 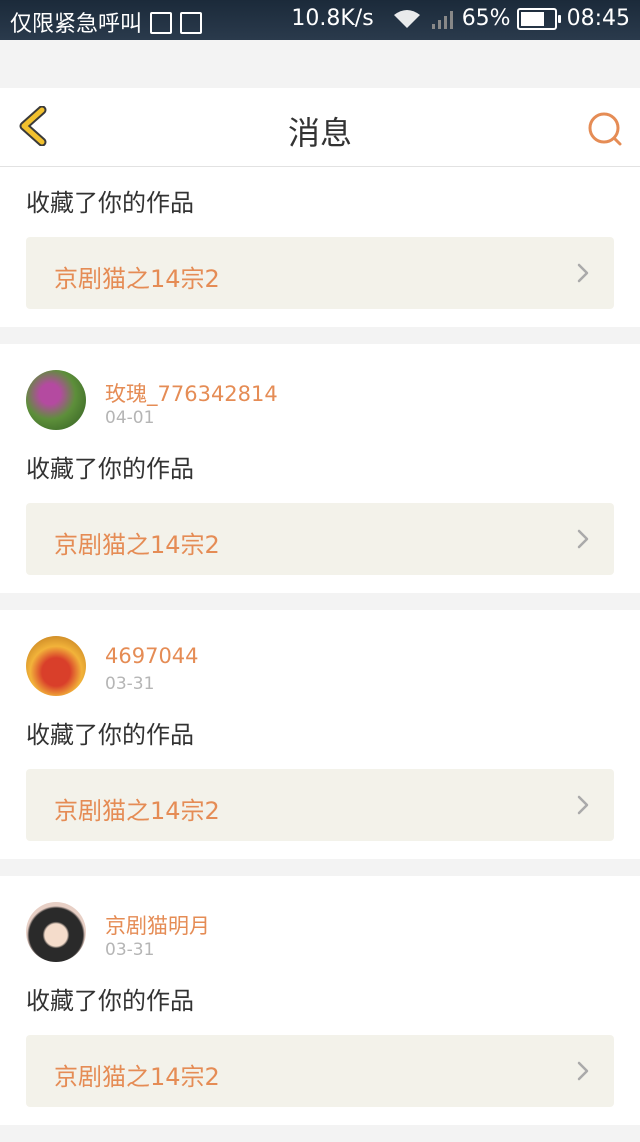 What do you see at coordinates (161, 23) in the screenshot?
I see `sim-warning-icon` at bounding box center [161, 23].